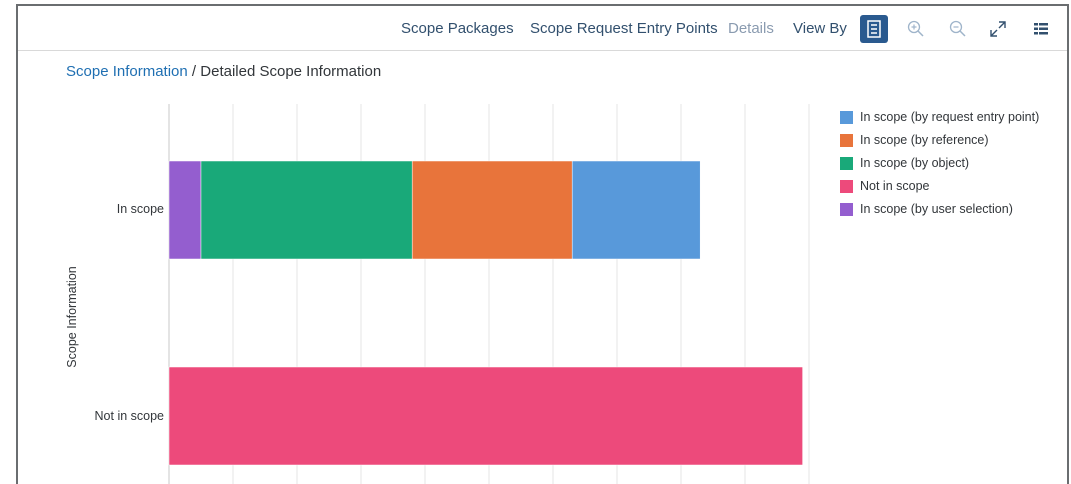 The width and height of the screenshot is (1071, 484). Describe the element at coordinates (936, 209) in the screenshot. I see `legend-label: In scope (by user selection)` at that location.